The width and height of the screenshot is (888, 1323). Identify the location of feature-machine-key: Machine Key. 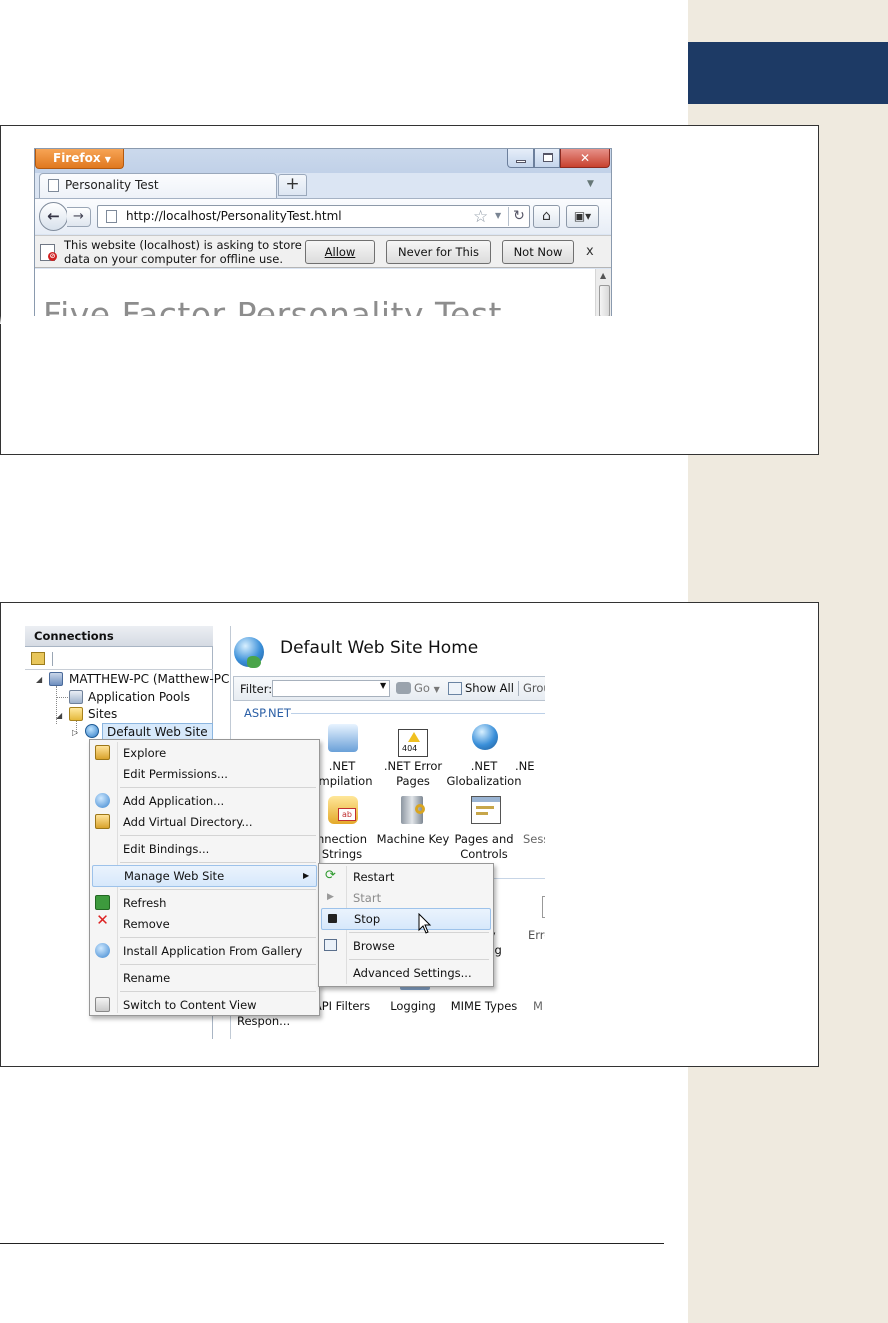
(413, 839).